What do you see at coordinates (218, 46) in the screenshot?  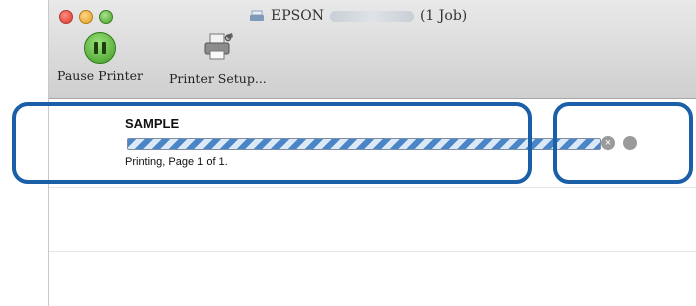 I see `printer-setup-icon` at bounding box center [218, 46].